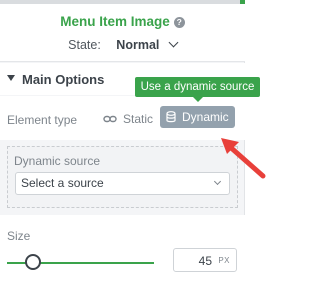  I want to click on size-number-input: 45 PX, so click(205, 260).